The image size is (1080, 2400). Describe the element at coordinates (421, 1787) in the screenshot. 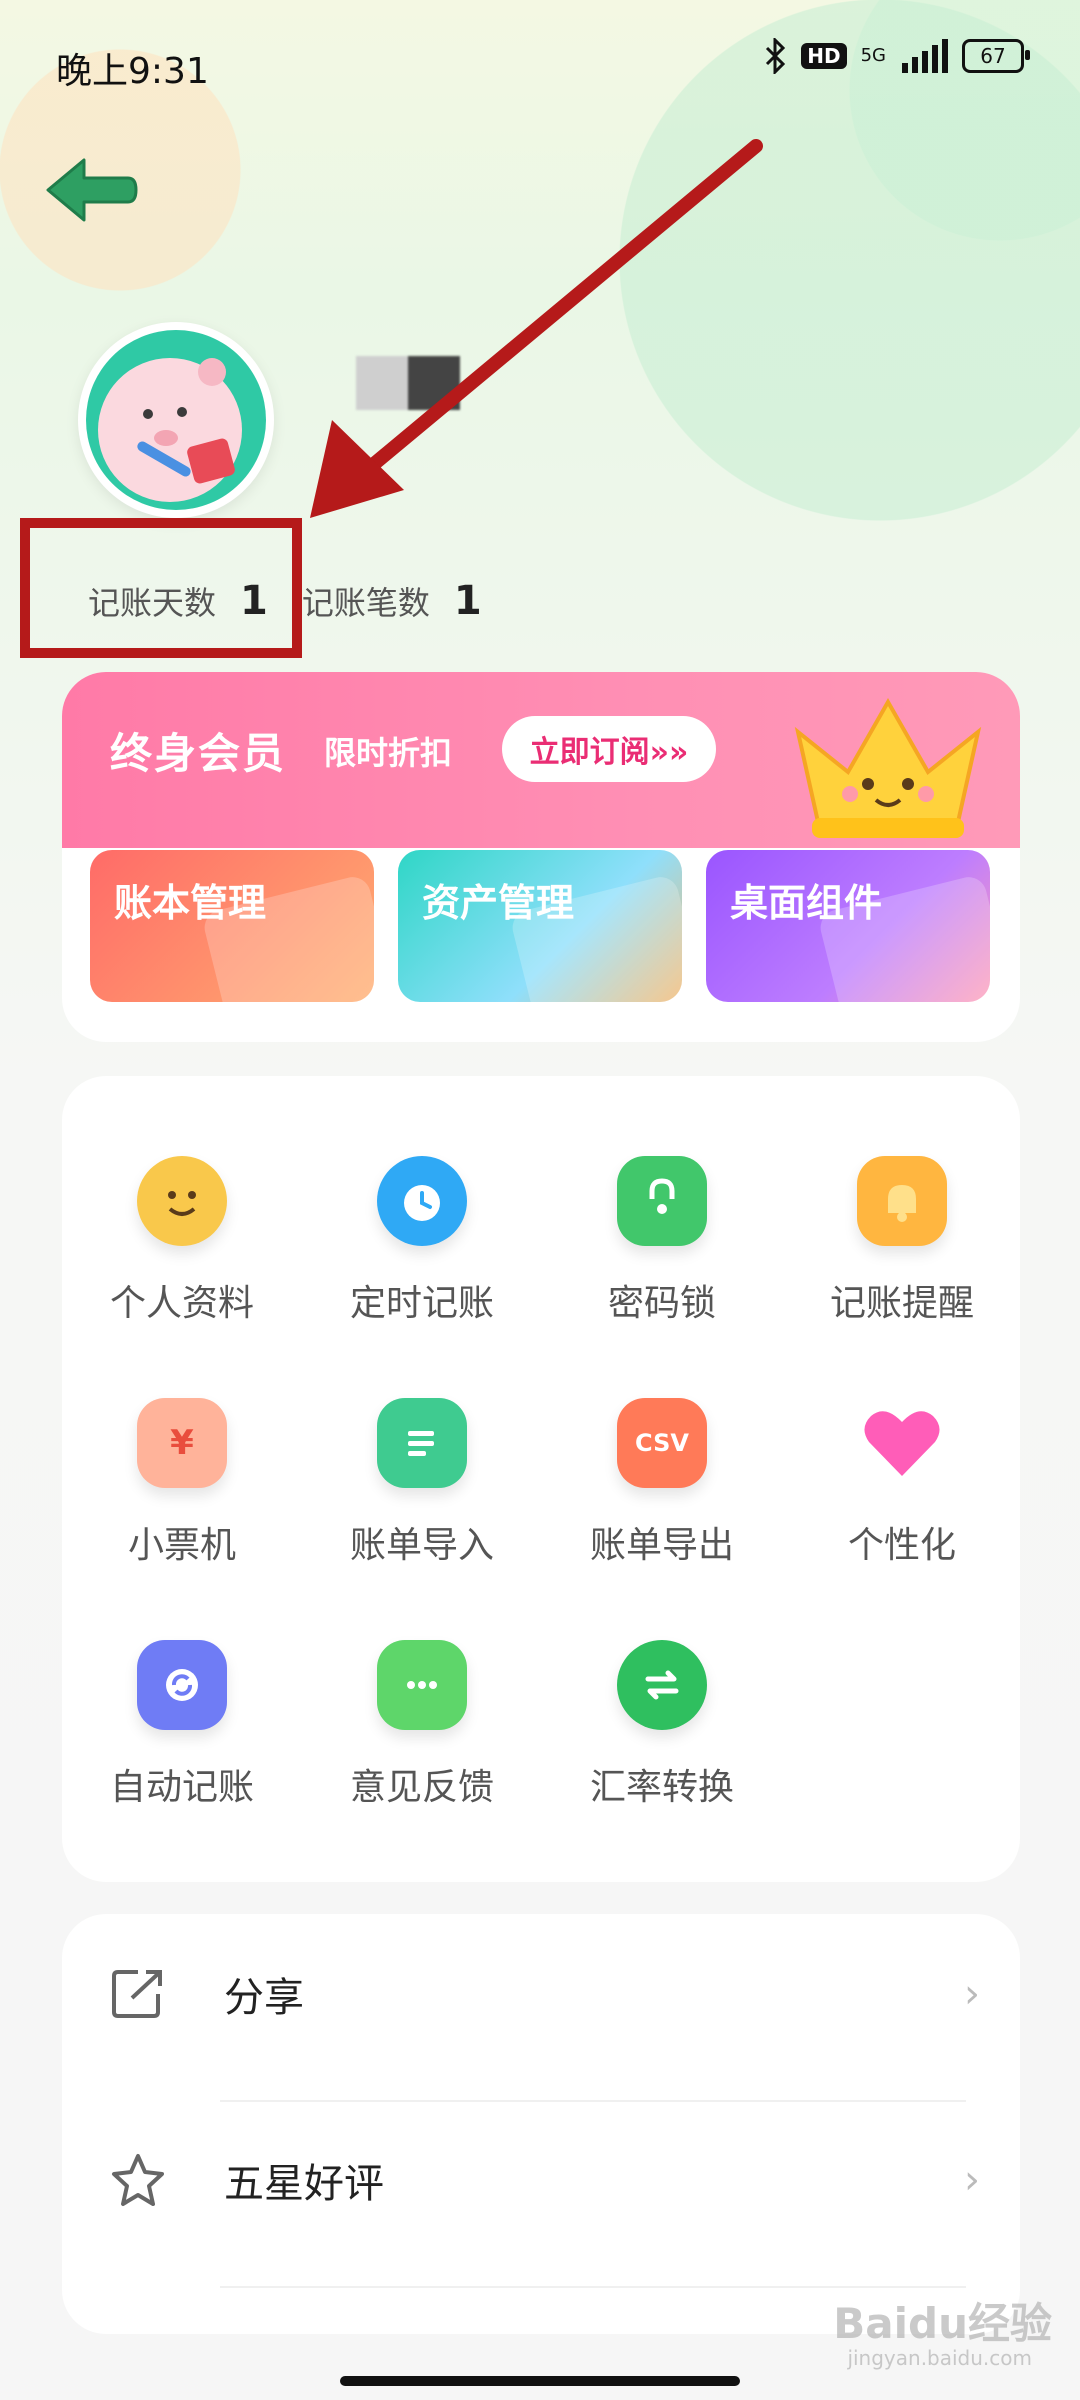

I see `grid-item-label: 意见反馈` at that location.